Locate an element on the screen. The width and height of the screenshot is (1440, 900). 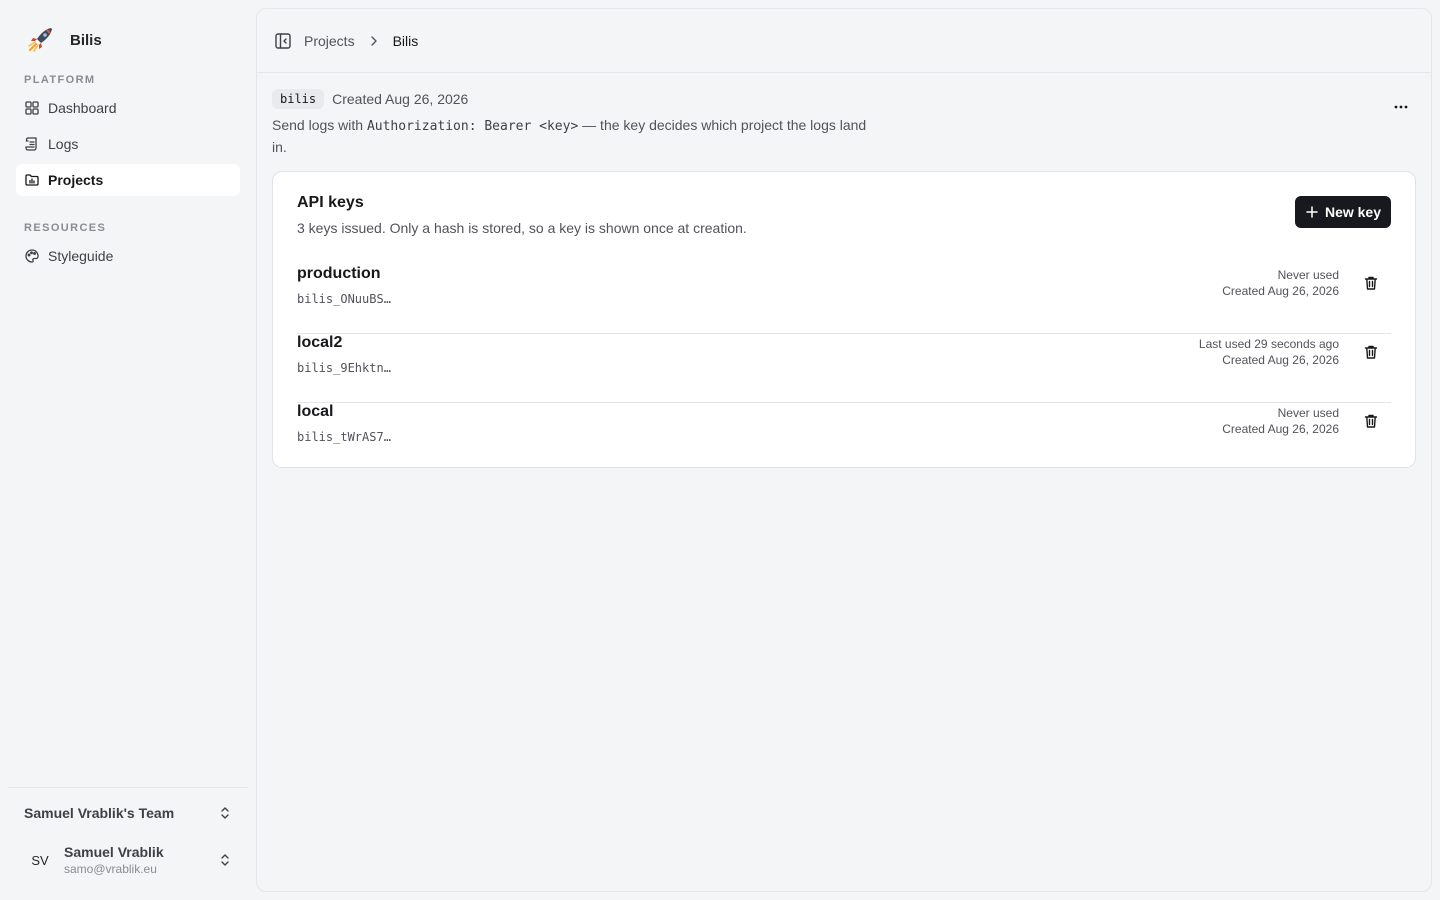
sidebar-item-label: Projects is located at coordinates (76, 180).